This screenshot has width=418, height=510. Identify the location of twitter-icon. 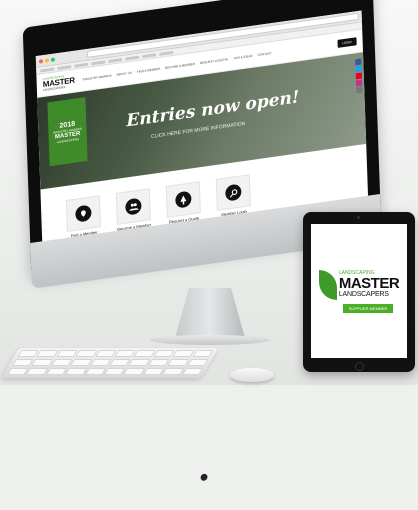
(358, 69).